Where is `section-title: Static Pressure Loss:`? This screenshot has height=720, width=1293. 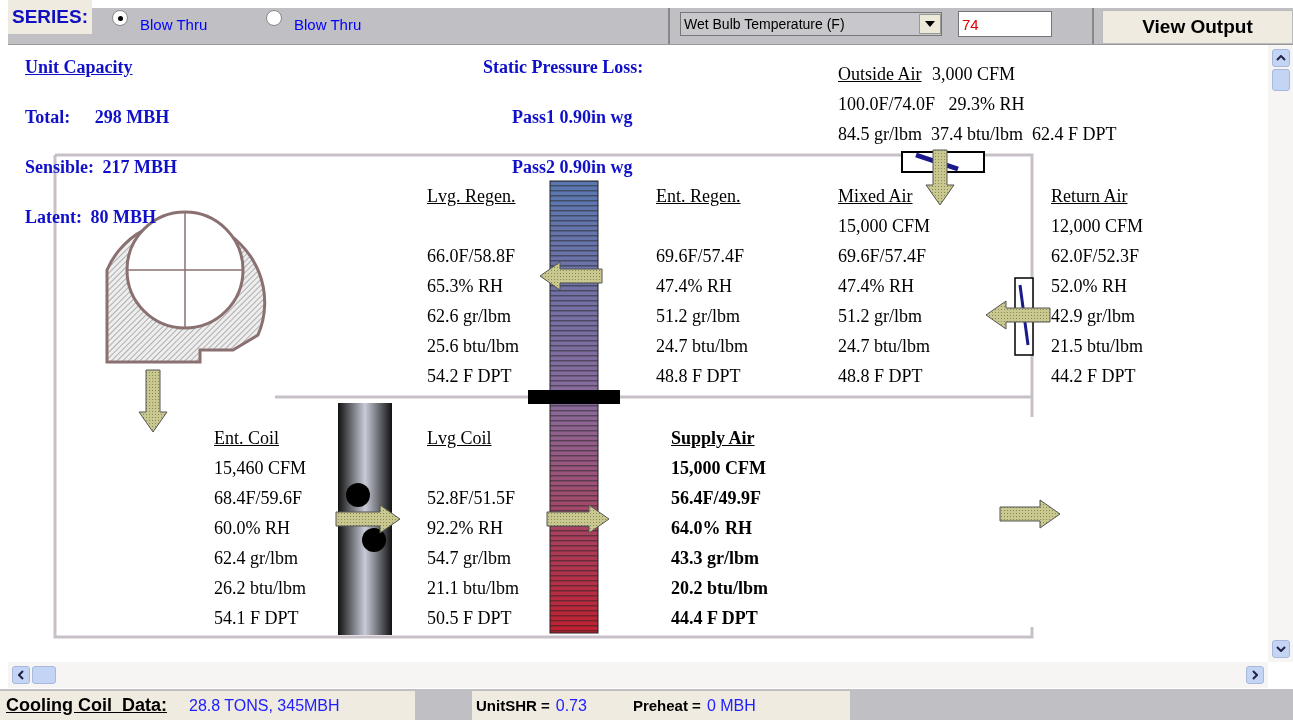 section-title: Static Pressure Loss: is located at coordinates (563, 67).